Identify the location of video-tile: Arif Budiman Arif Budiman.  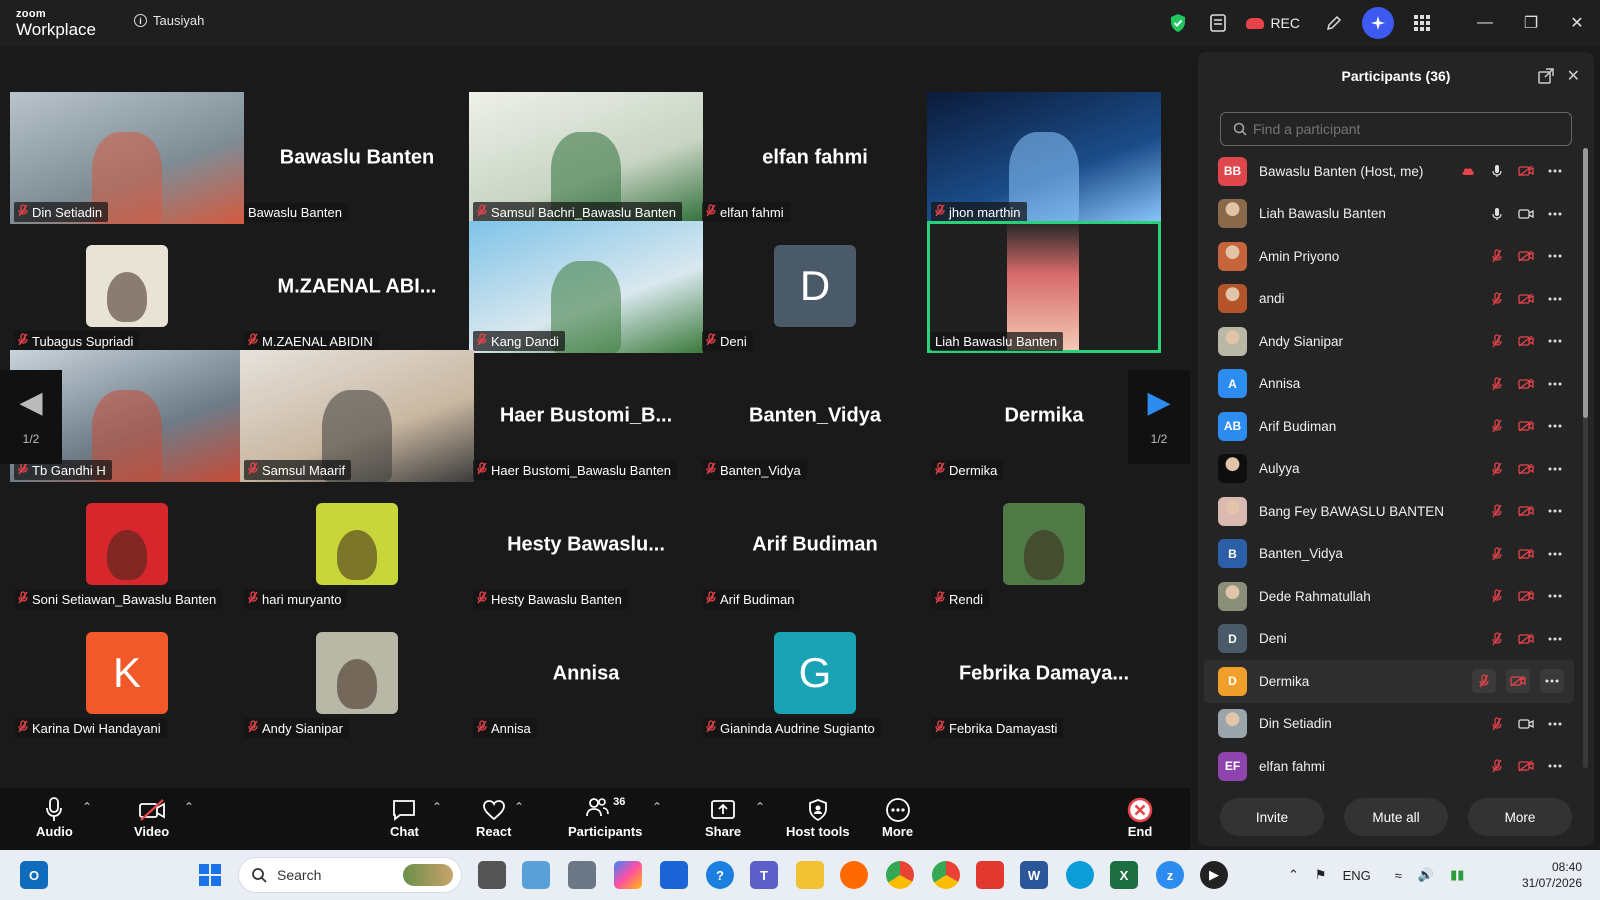
(815, 545).